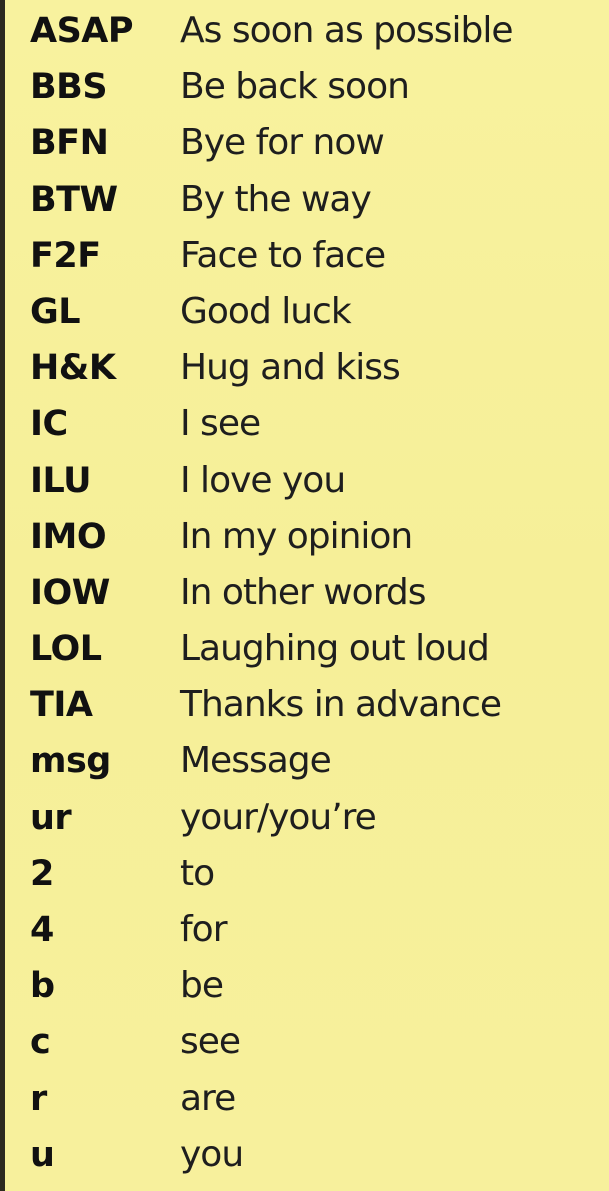 The image size is (609, 1191). I want to click on meaning: are, so click(208, 1098).